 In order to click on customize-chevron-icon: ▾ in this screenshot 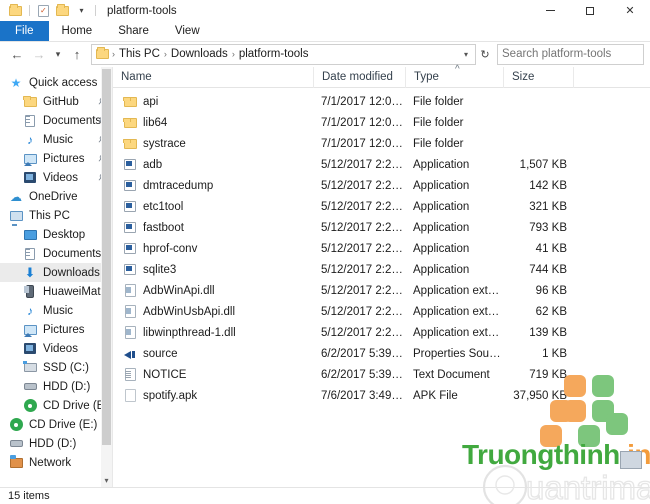, I will do `click(81, 10)`.